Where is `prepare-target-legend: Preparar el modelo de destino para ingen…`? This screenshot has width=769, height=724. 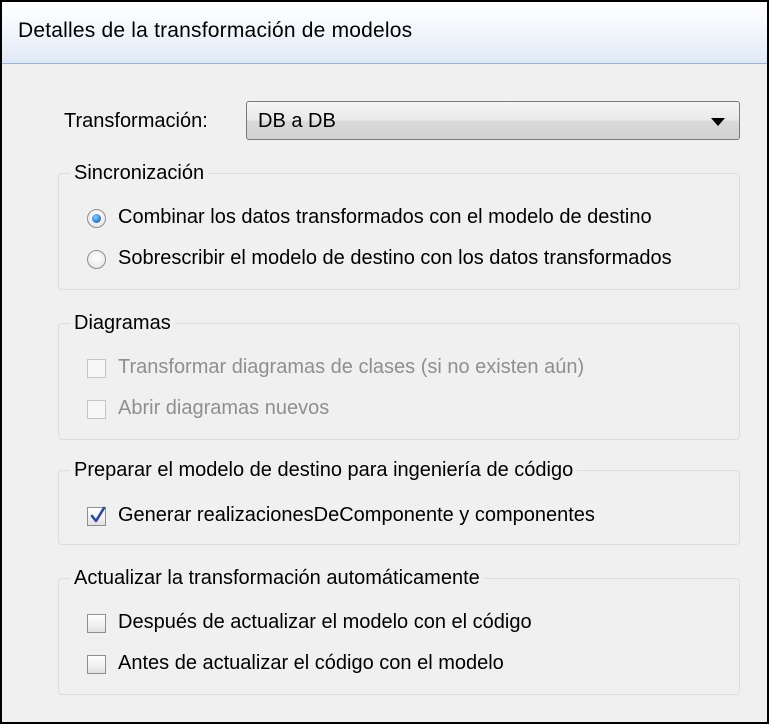
prepare-target-legend: Preparar el modelo de destino para ingen… is located at coordinates (324, 470).